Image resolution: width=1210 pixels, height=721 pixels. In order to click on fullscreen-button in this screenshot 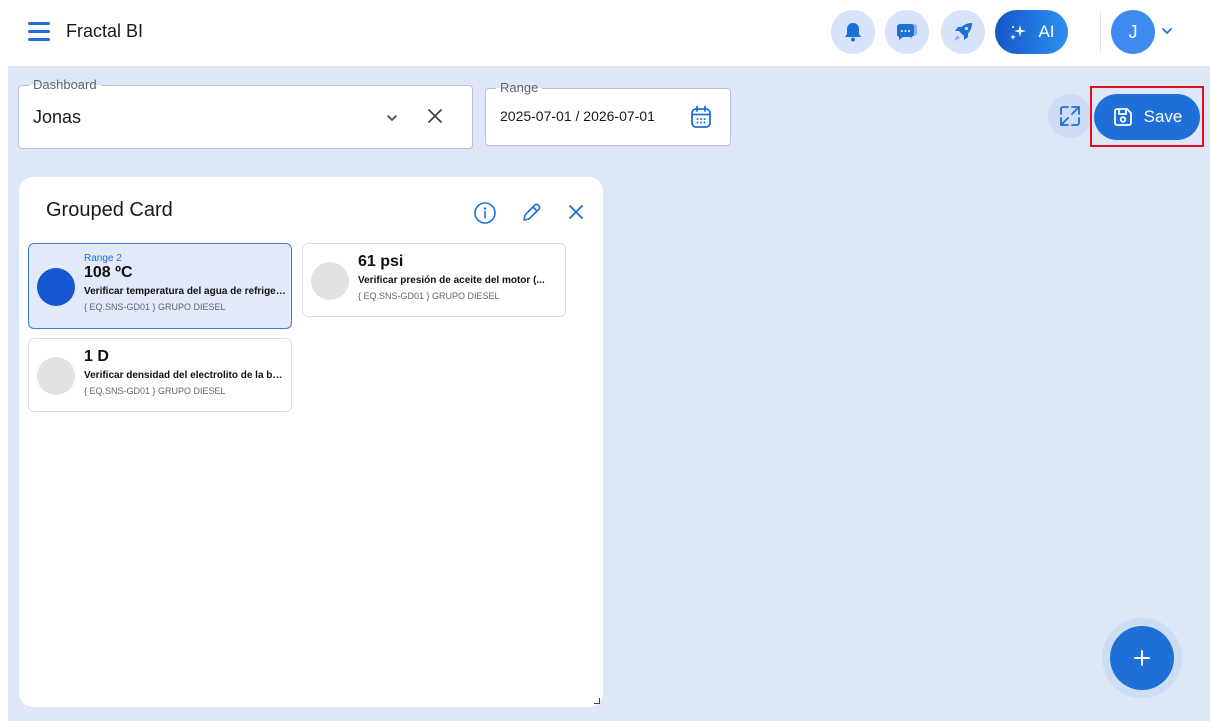, I will do `click(1070, 116)`.